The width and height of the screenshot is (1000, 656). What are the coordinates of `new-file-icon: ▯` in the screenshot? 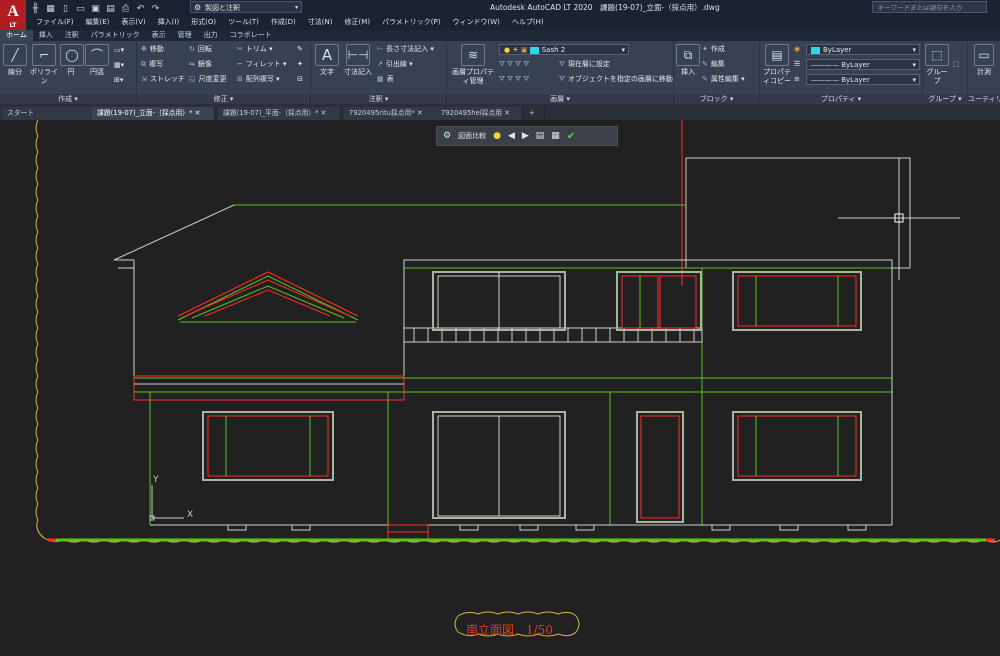 It's located at (65, 9).